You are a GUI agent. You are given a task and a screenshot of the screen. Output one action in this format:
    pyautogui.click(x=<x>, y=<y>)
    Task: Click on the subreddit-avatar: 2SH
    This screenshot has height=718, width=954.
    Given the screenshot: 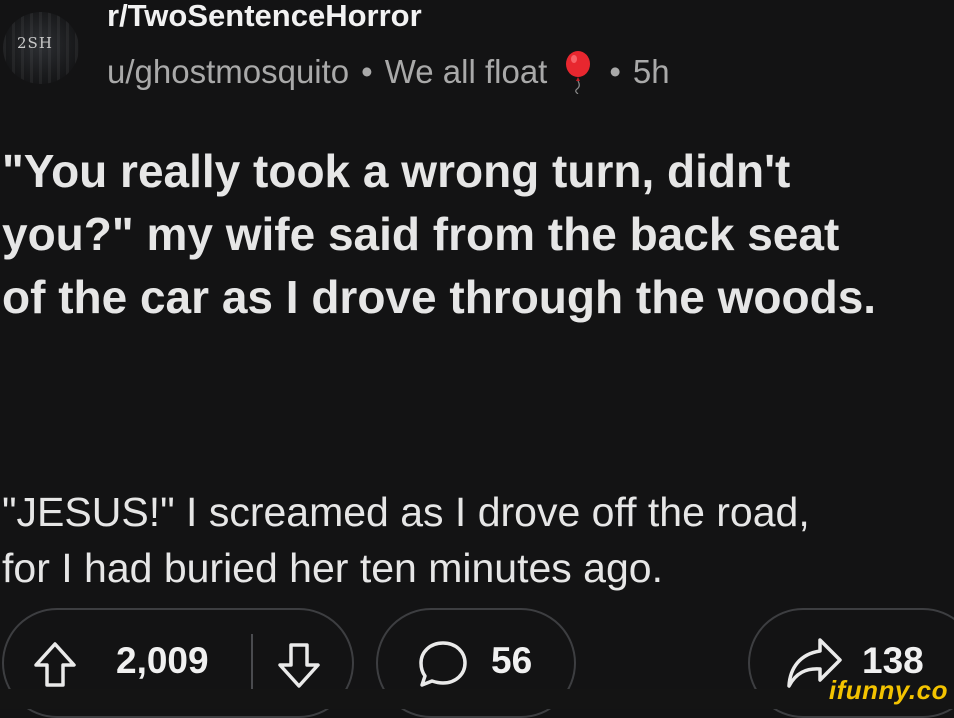 What is the action you would take?
    pyautogui.click(x=41, y=48)
    